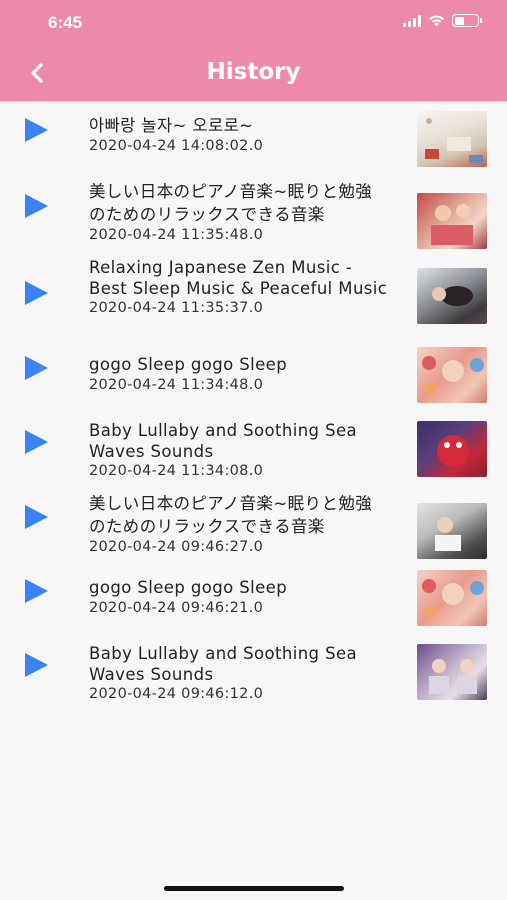  I want to click on item-timestamp: 2020-04-24 11:34:48.0, so click(176, 384).